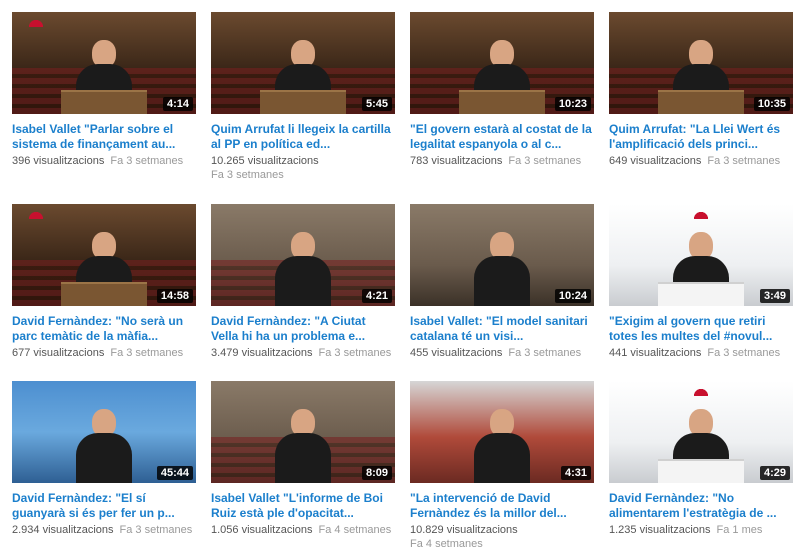  I want to click on view-count: 649 visualitzacions, so click(655, 161).